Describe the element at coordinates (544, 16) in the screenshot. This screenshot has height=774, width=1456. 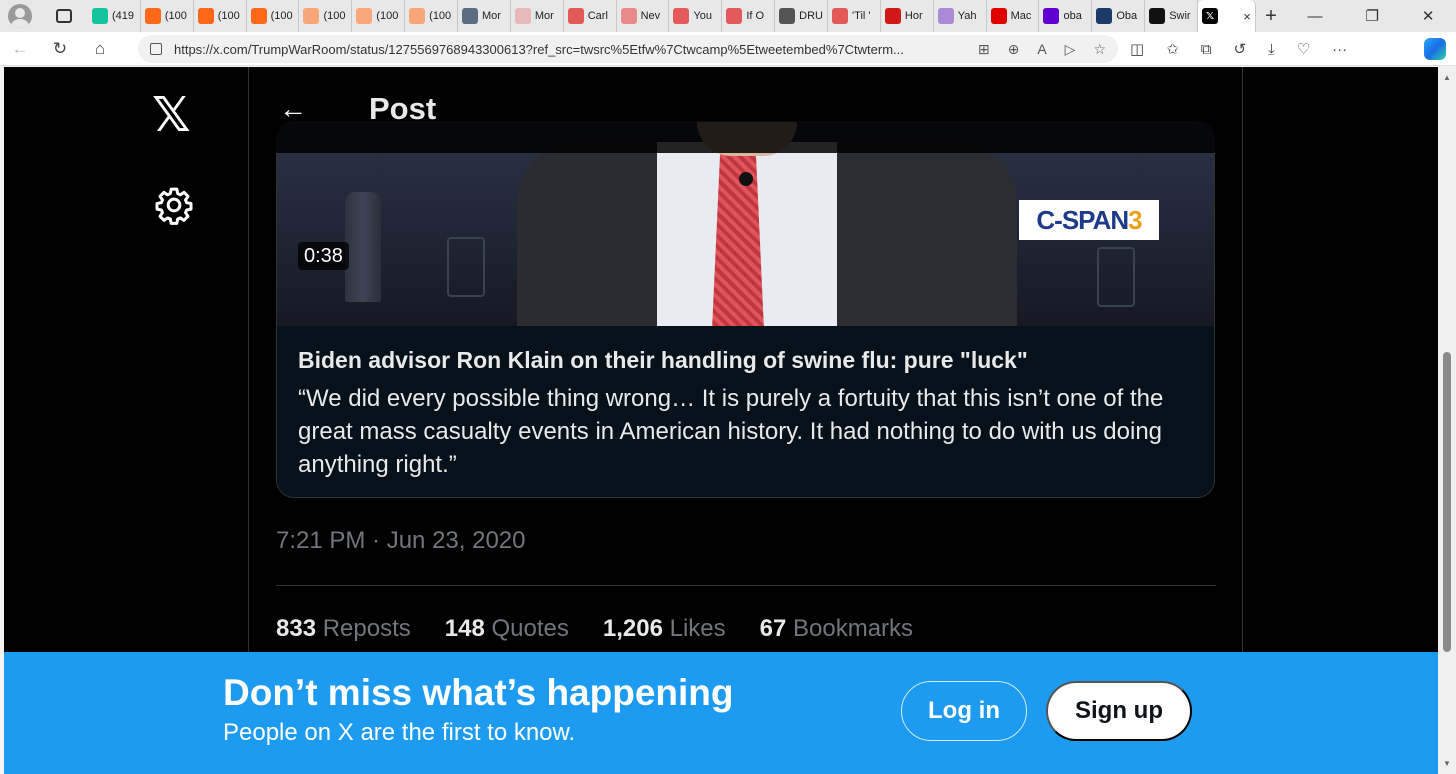
I see `tab-label: Mor` at that location.